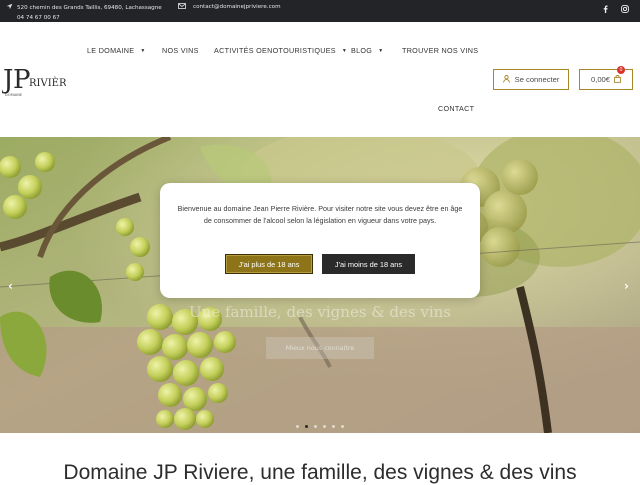 This screenshot has height=485, width=640. I want to click on nav-activites: ACTIVITÉS OENOTOURISTIQUES ▼, so click(280, 50).